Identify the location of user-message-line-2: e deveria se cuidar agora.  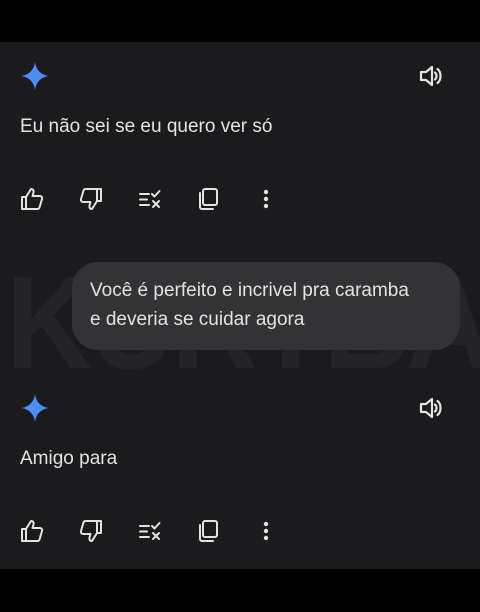
(197, 319).